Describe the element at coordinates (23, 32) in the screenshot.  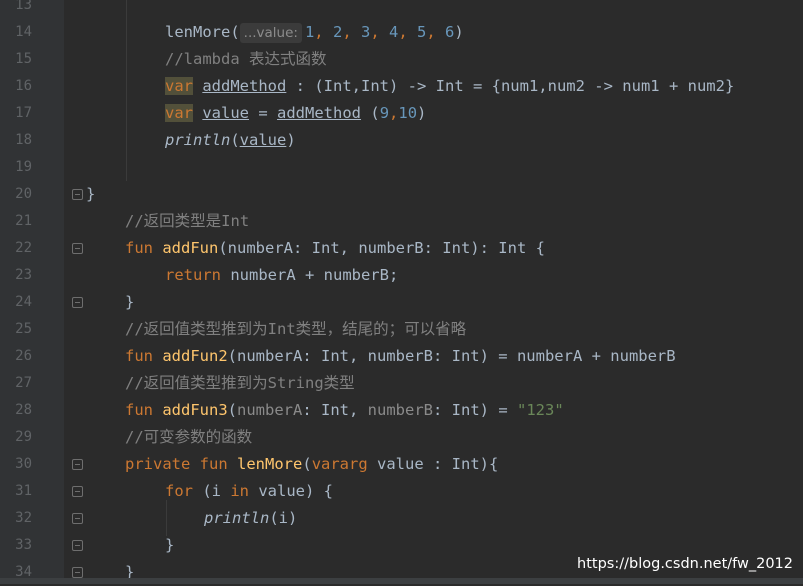
I see `line-number: 14` at that location.